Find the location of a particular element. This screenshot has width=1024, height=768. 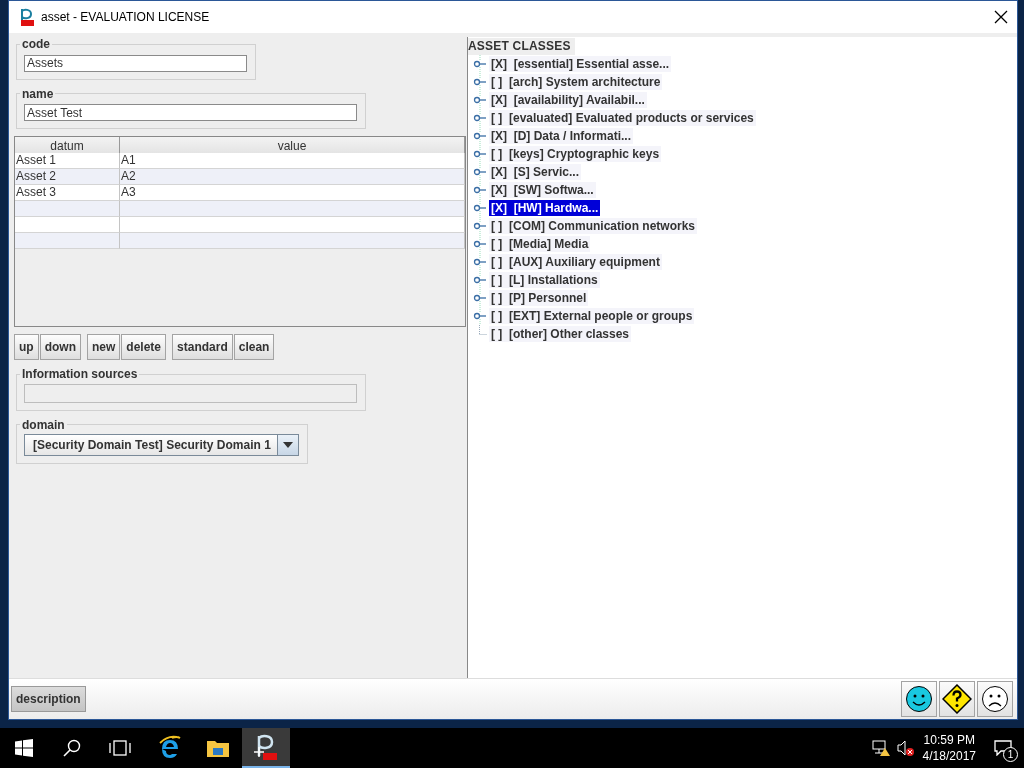

task-view-icon is located at coordinates (120, 748).